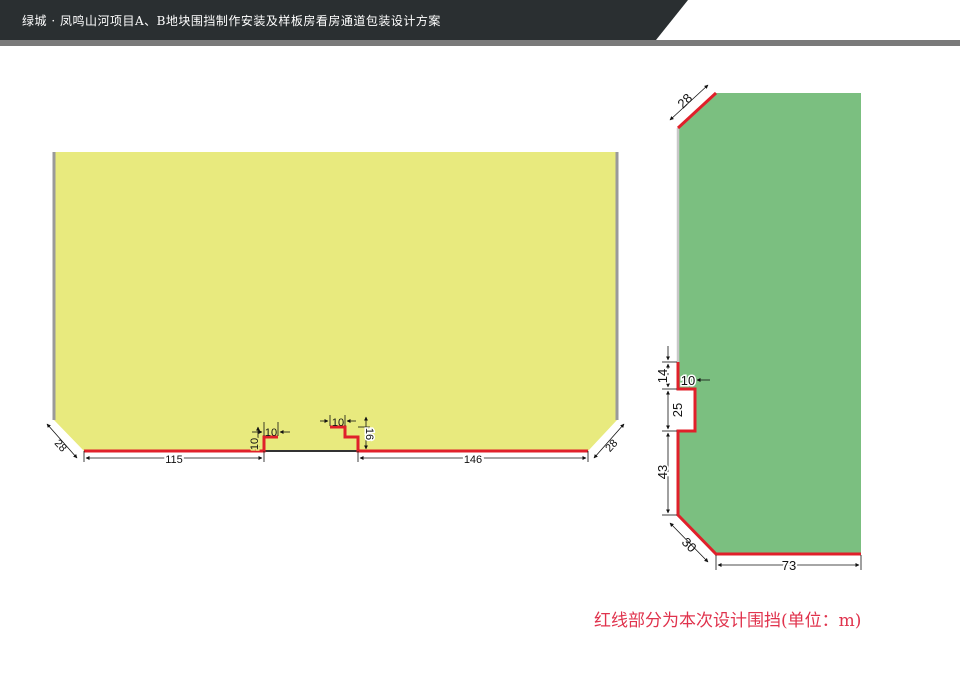 This screenshot has height=679, width=960. Describe the element at coordinates (684, 100) in the screenshot. I see `dim-top-corner: 28` at that location.